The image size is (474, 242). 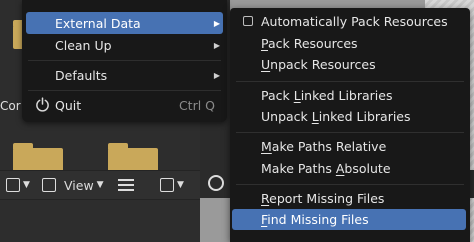 I want to click on submenu-item-pack-linked-libraries: Pack Linked Libraries, so click(x=349, y=95).